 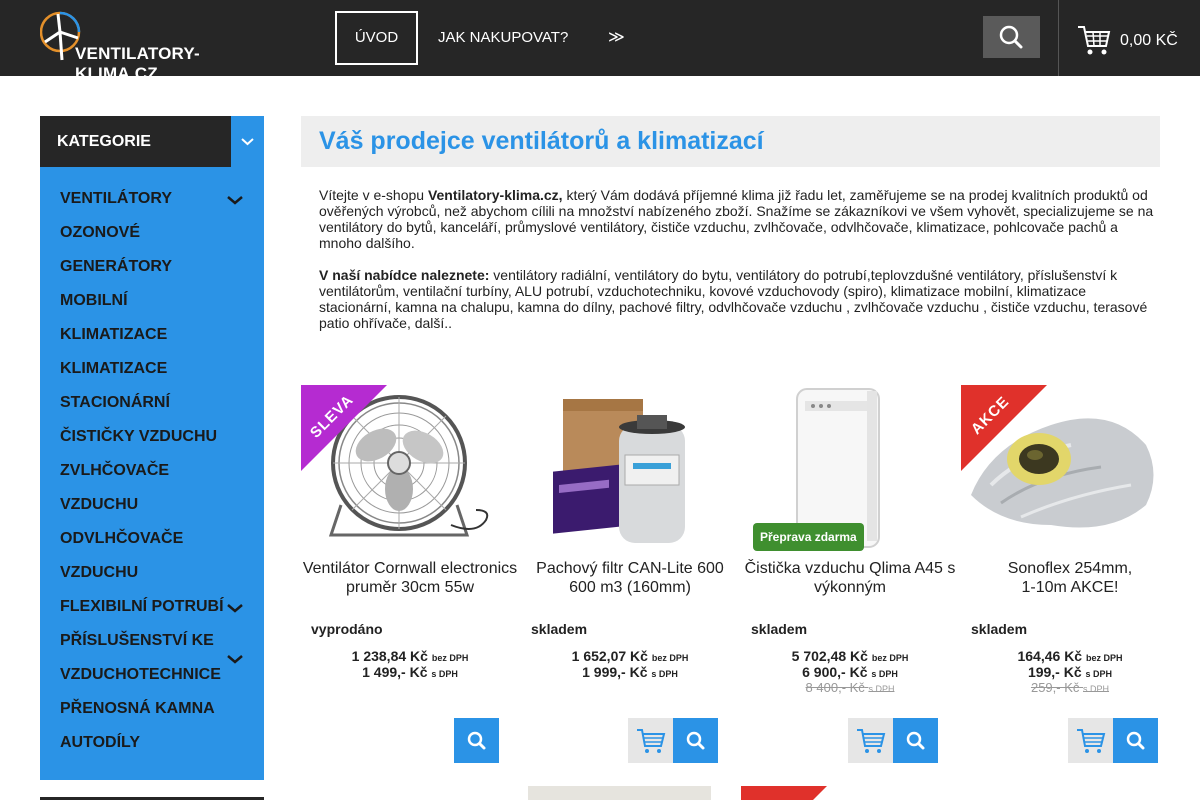 What do you see at coordinates (621, 468) in the screenshot?
I see `product-image-filter` at bounding box center [621, 468].